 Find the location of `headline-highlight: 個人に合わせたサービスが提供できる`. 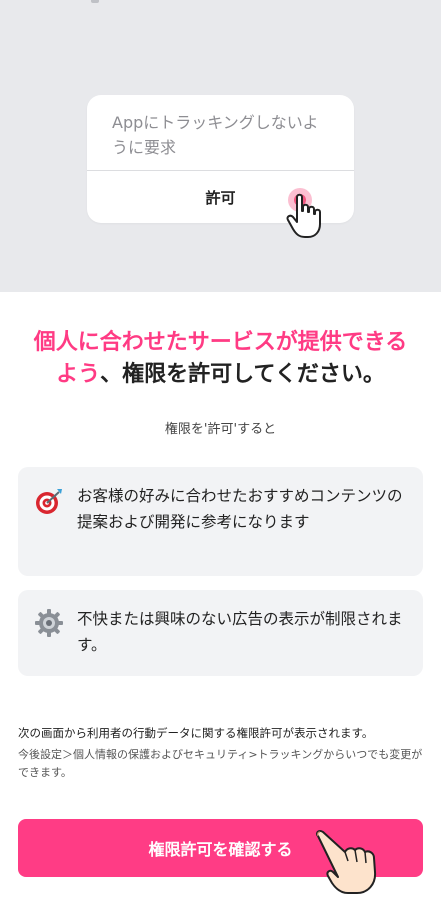

headline-highlight: 個人に合わせたサービスが提供できる is located at coordinates (220, 342).